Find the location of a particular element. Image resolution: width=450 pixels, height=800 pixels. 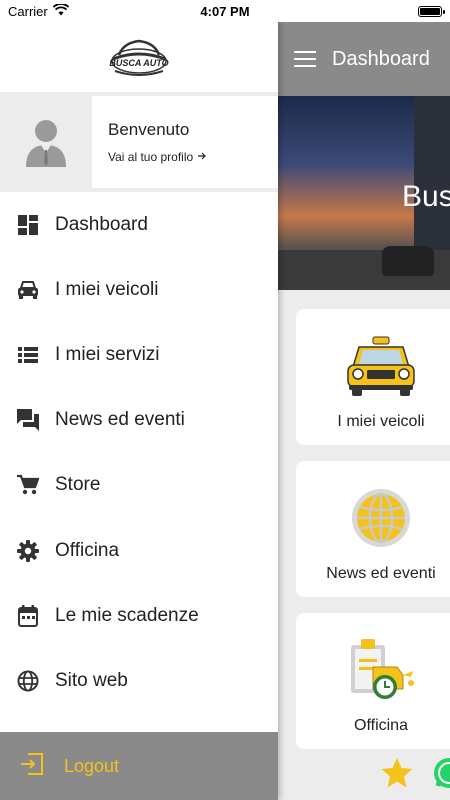

calendar-icon is located at coordinates (28, 616).